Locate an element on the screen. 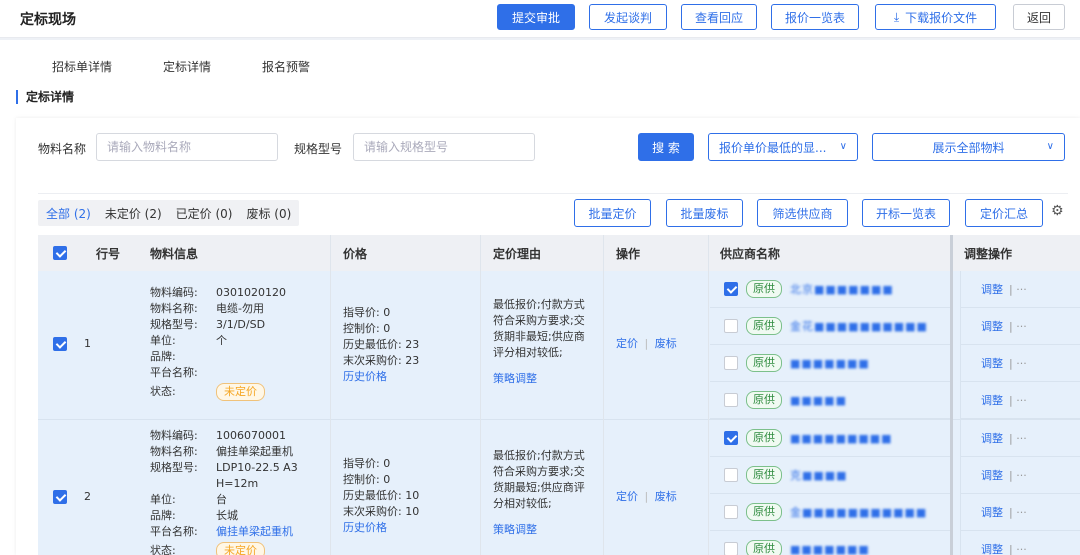 The height and width of the screenshot is (555, 1080). guide-label: 指导价: is located at coordinates (361, 312).